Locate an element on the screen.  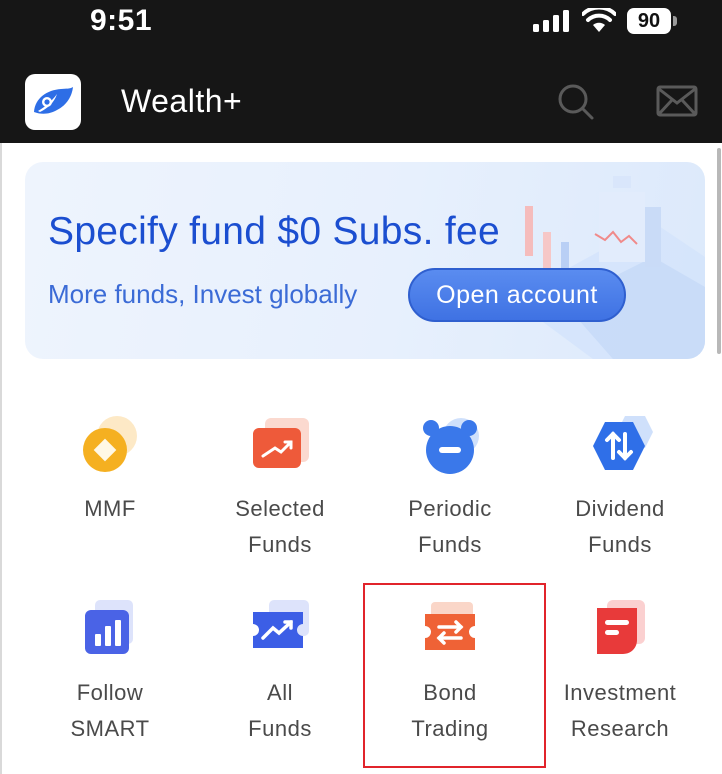
battery-level: 90 is located at coordinates (649, 21).